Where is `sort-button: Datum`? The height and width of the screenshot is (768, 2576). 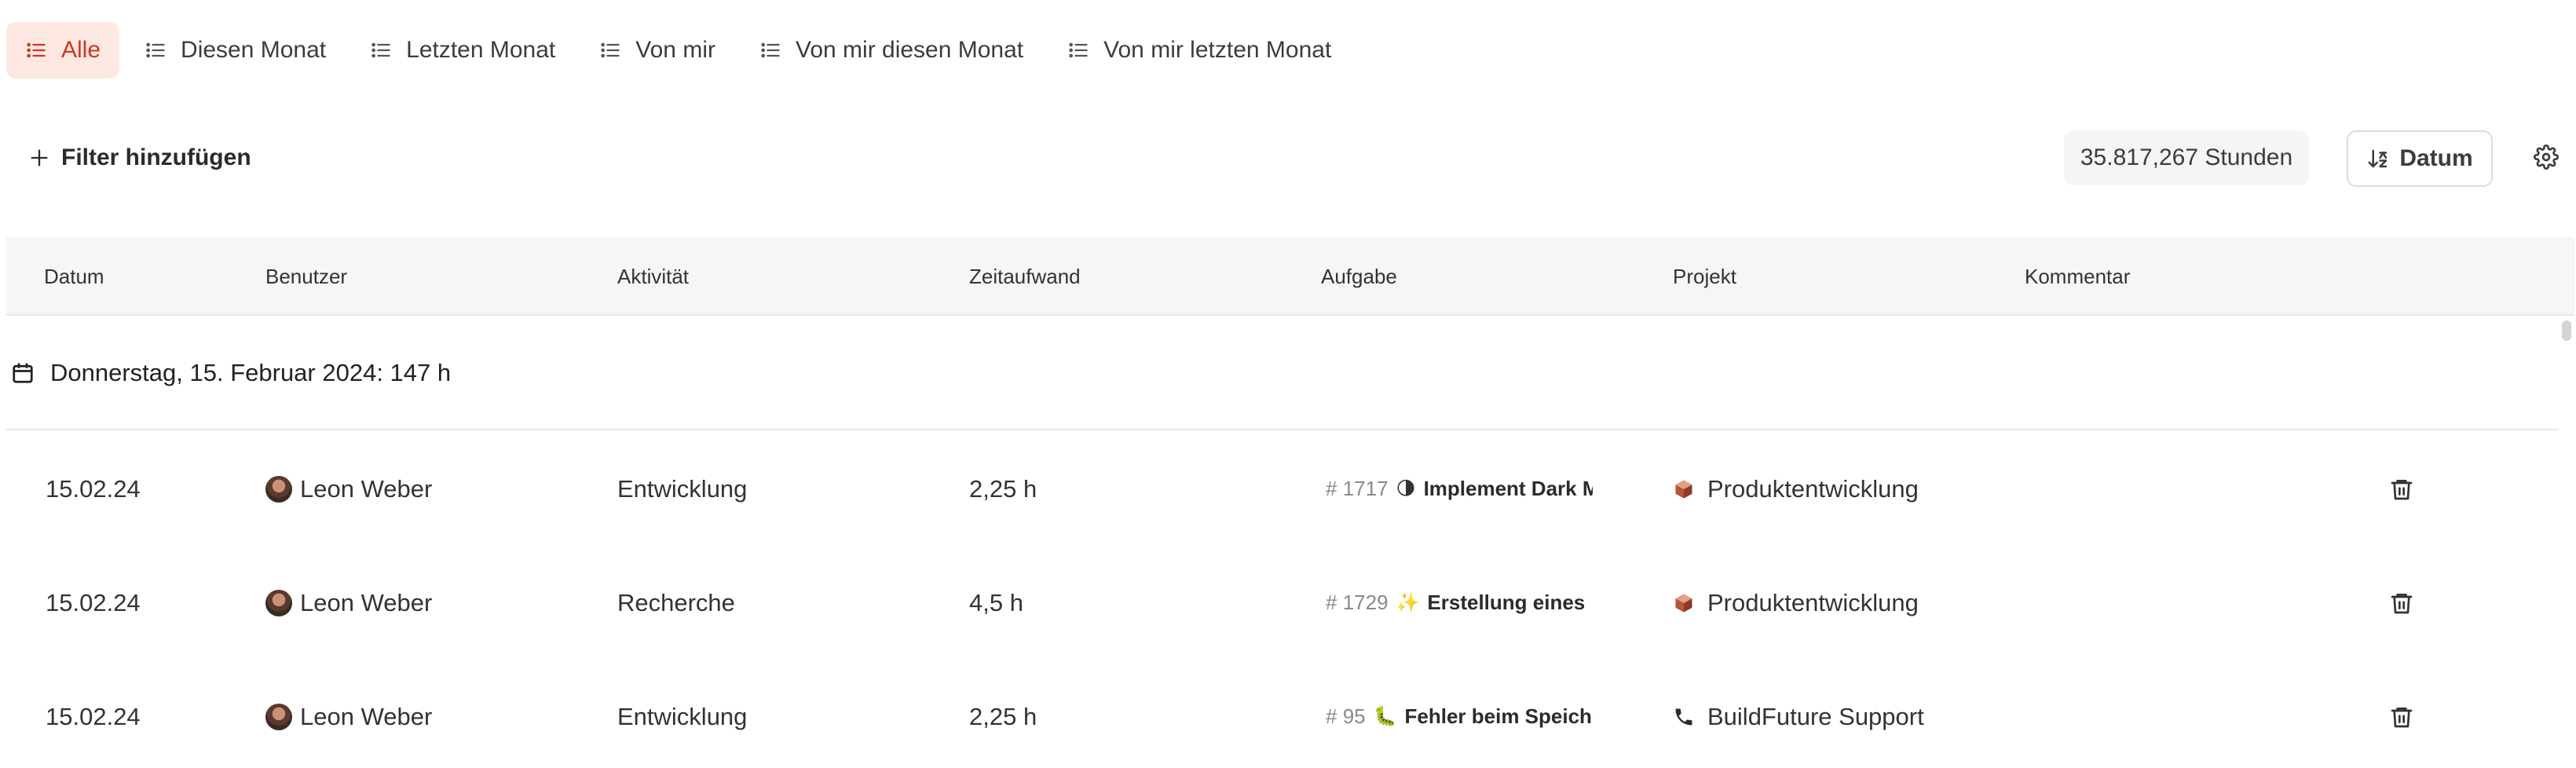
sort-button: Datum is located at coordinates (2420, 158).